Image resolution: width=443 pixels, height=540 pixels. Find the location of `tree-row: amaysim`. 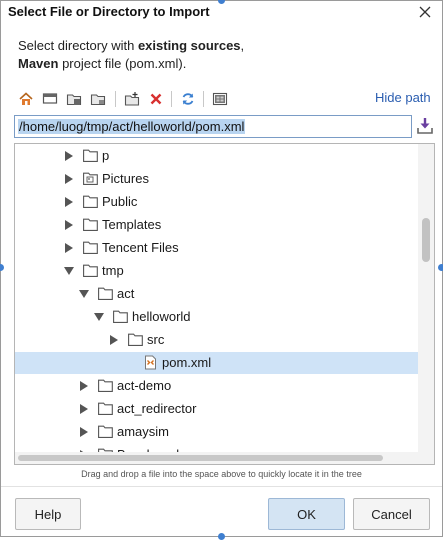

tree-row: amaysim is located at coordinates (216, 432).